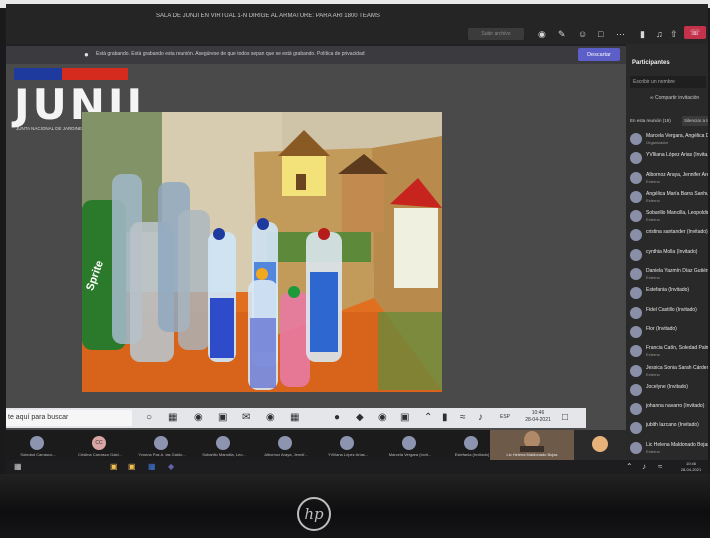  I want to click on reactions-icon: ☺, so click(582, 34).